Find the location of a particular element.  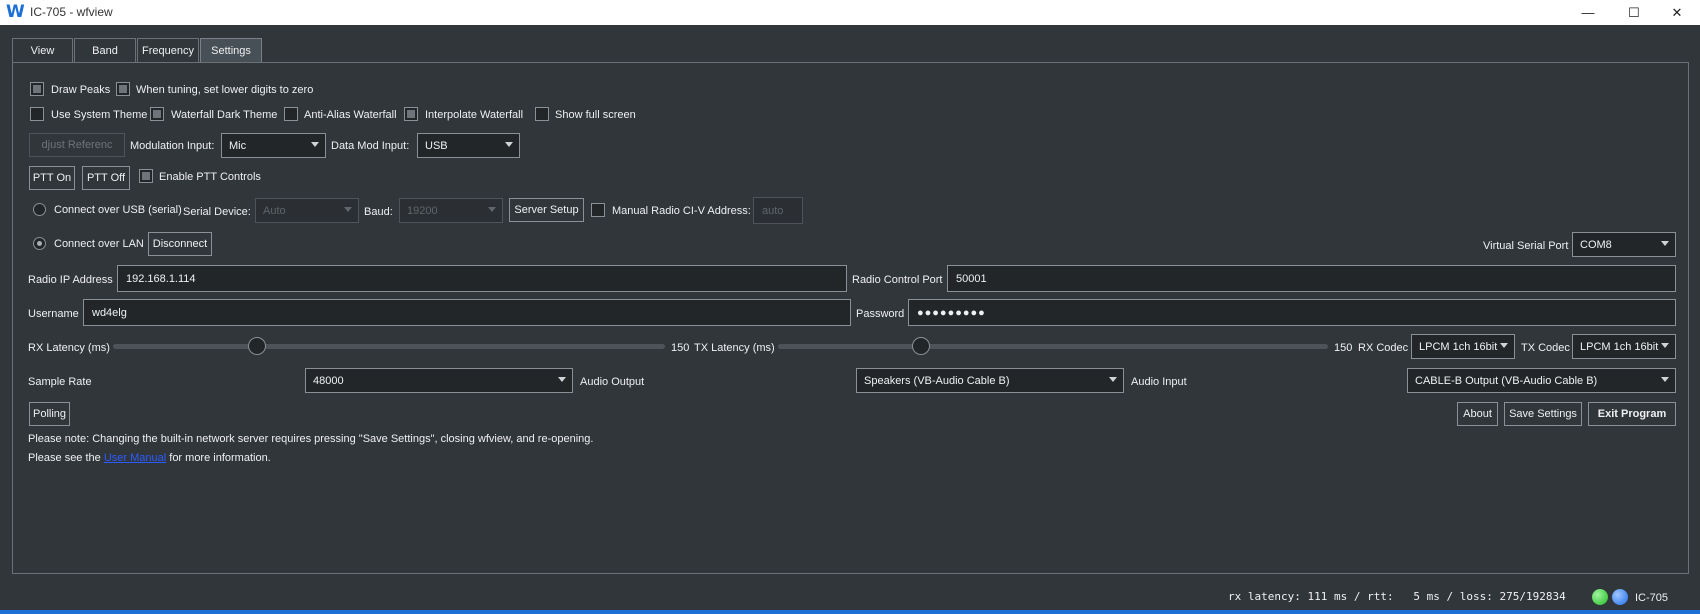

radio-ip-label: Radio IP Address is located at coordinates (70, 280).